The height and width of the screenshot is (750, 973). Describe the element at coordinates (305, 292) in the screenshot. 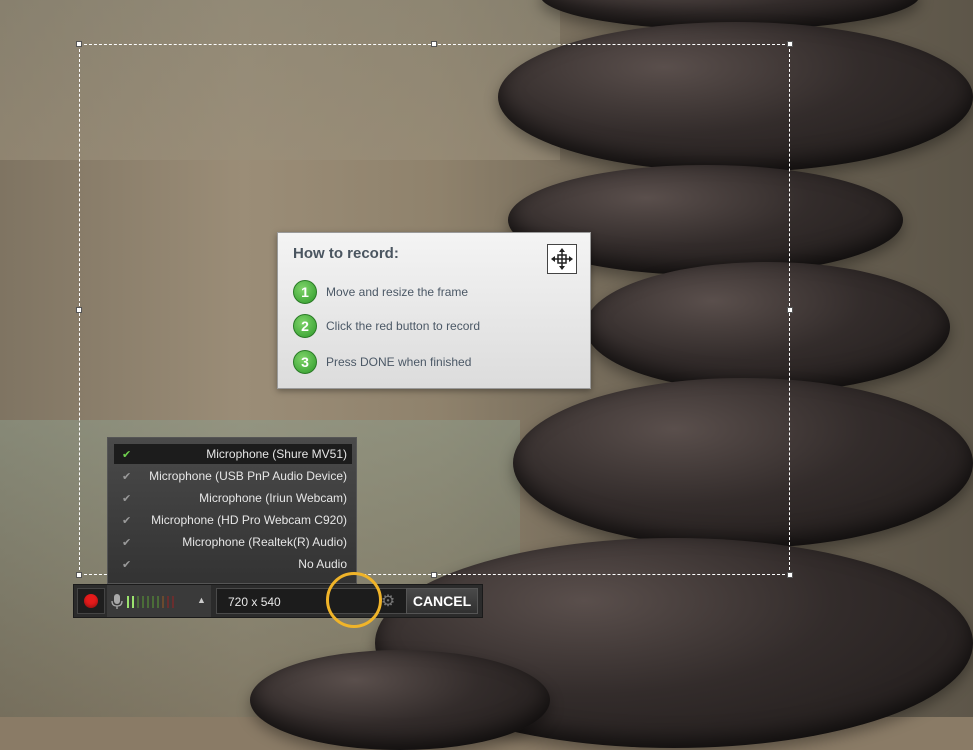

I see `step-number: 1` at that location.